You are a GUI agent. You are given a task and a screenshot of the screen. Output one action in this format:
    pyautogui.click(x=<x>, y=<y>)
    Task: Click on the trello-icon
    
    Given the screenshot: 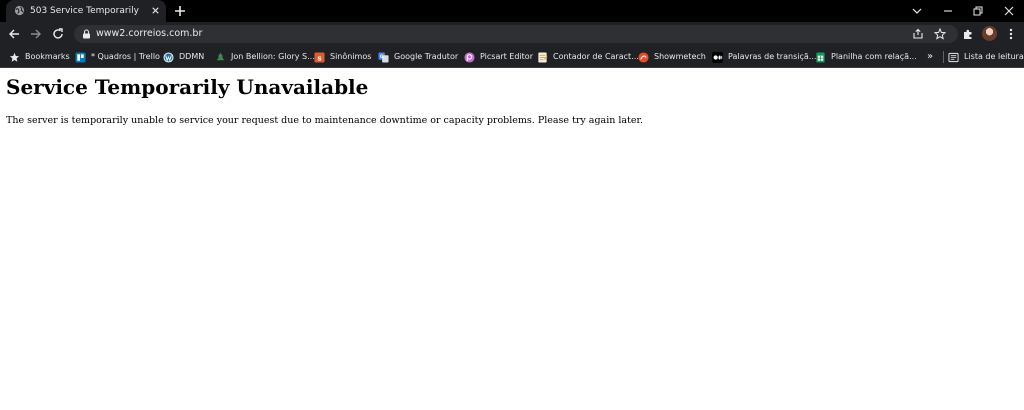 What is the action you would take?
    pyautogui.click(x=80, y=57)
    